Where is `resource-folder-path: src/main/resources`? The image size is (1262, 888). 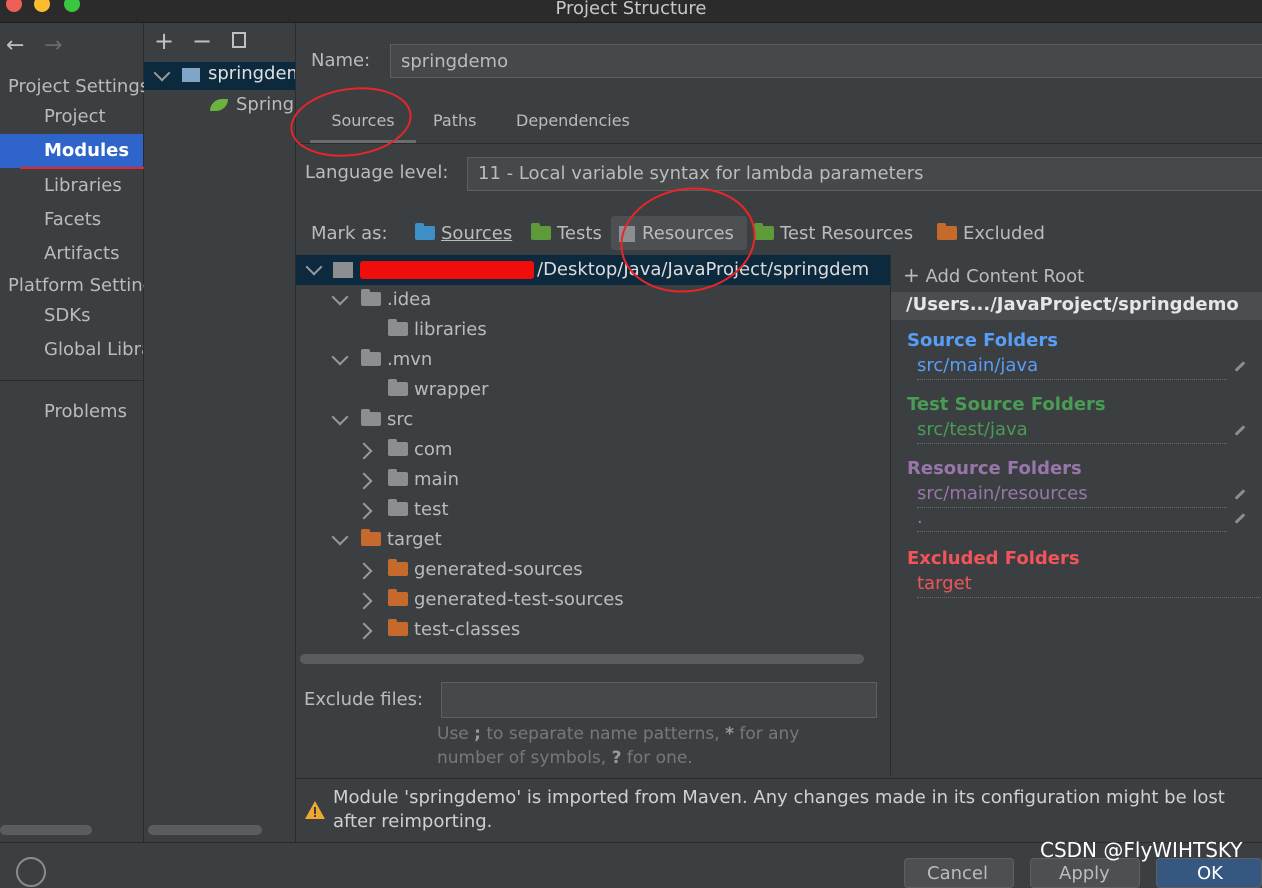
resource-folder-path: src/main/resources is located at coordinates (1072, 495).